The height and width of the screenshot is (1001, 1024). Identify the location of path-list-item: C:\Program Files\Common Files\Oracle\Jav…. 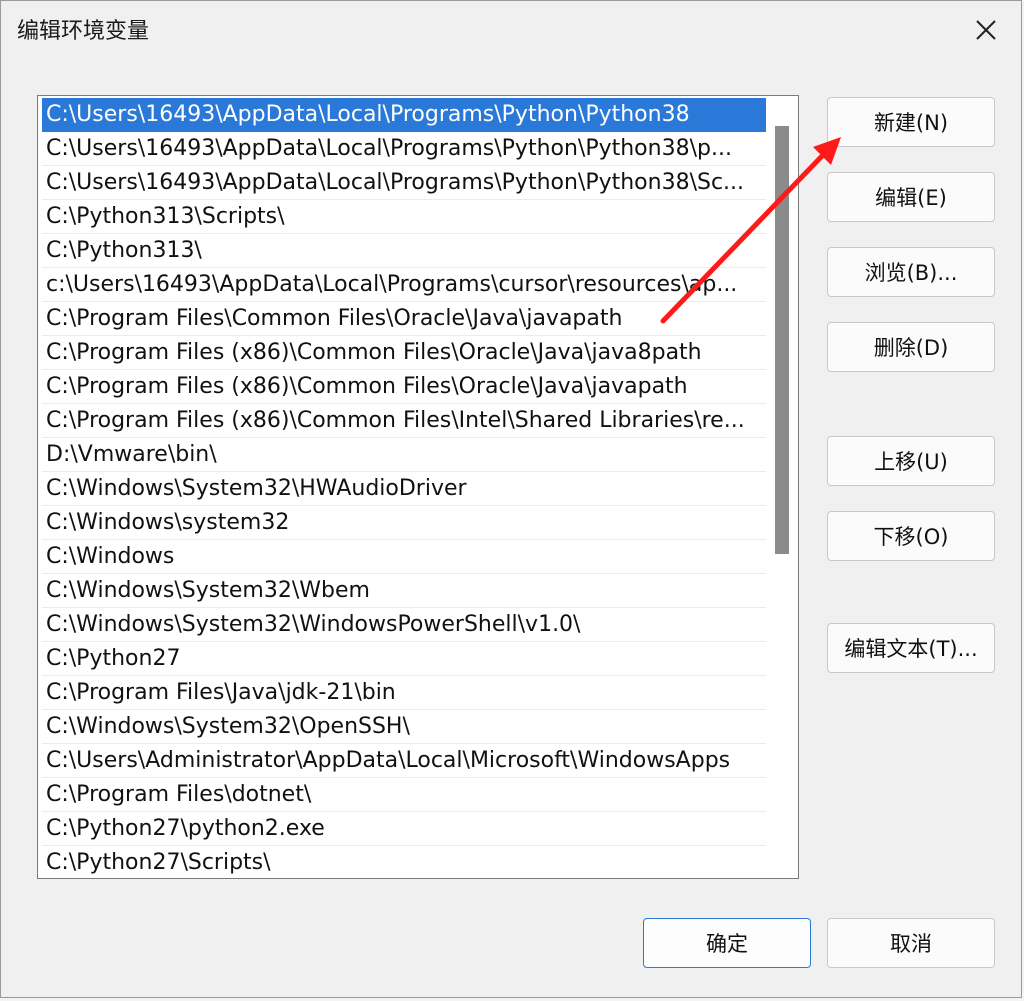
(404, 319).